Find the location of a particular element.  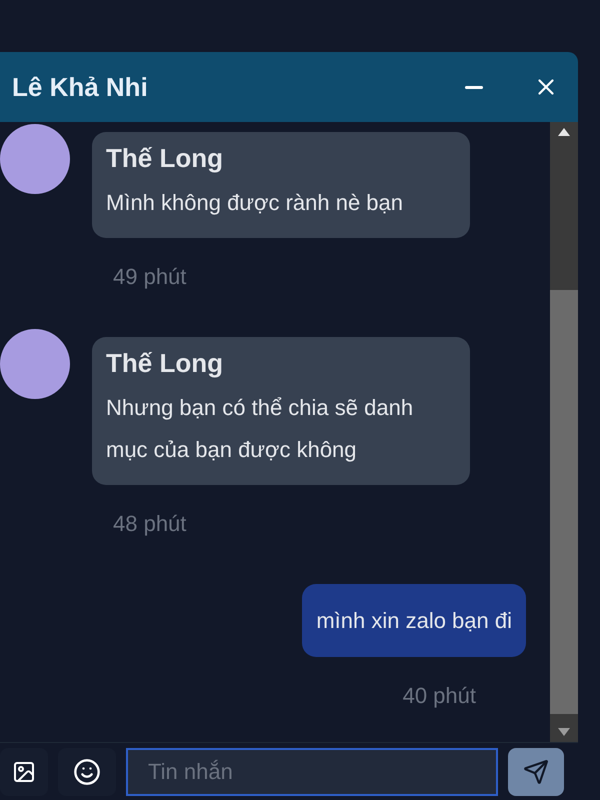

scroll-down-icon is located at coordinates (564, 732).